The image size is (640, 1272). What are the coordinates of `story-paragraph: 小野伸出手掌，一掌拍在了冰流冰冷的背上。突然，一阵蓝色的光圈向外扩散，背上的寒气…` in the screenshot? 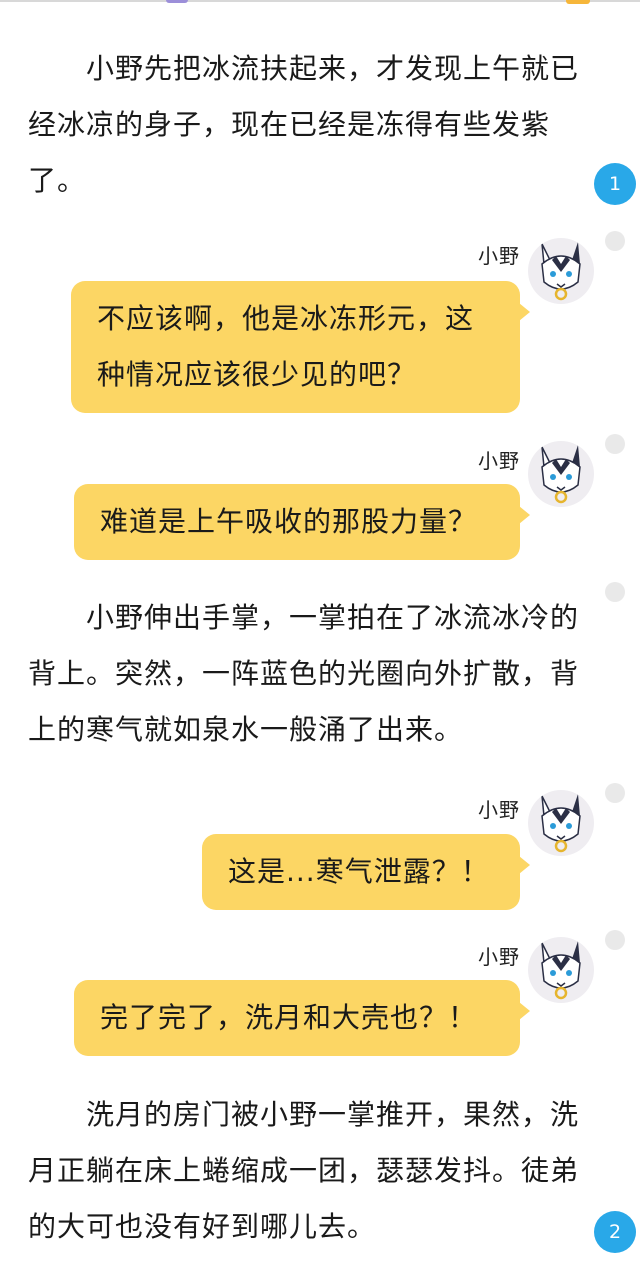 It's located at (304, 673).